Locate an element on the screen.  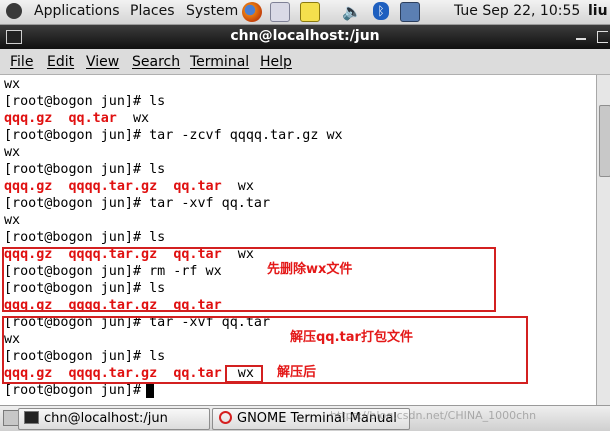
menu-edit: Edit is located at coordinates (60, 62).